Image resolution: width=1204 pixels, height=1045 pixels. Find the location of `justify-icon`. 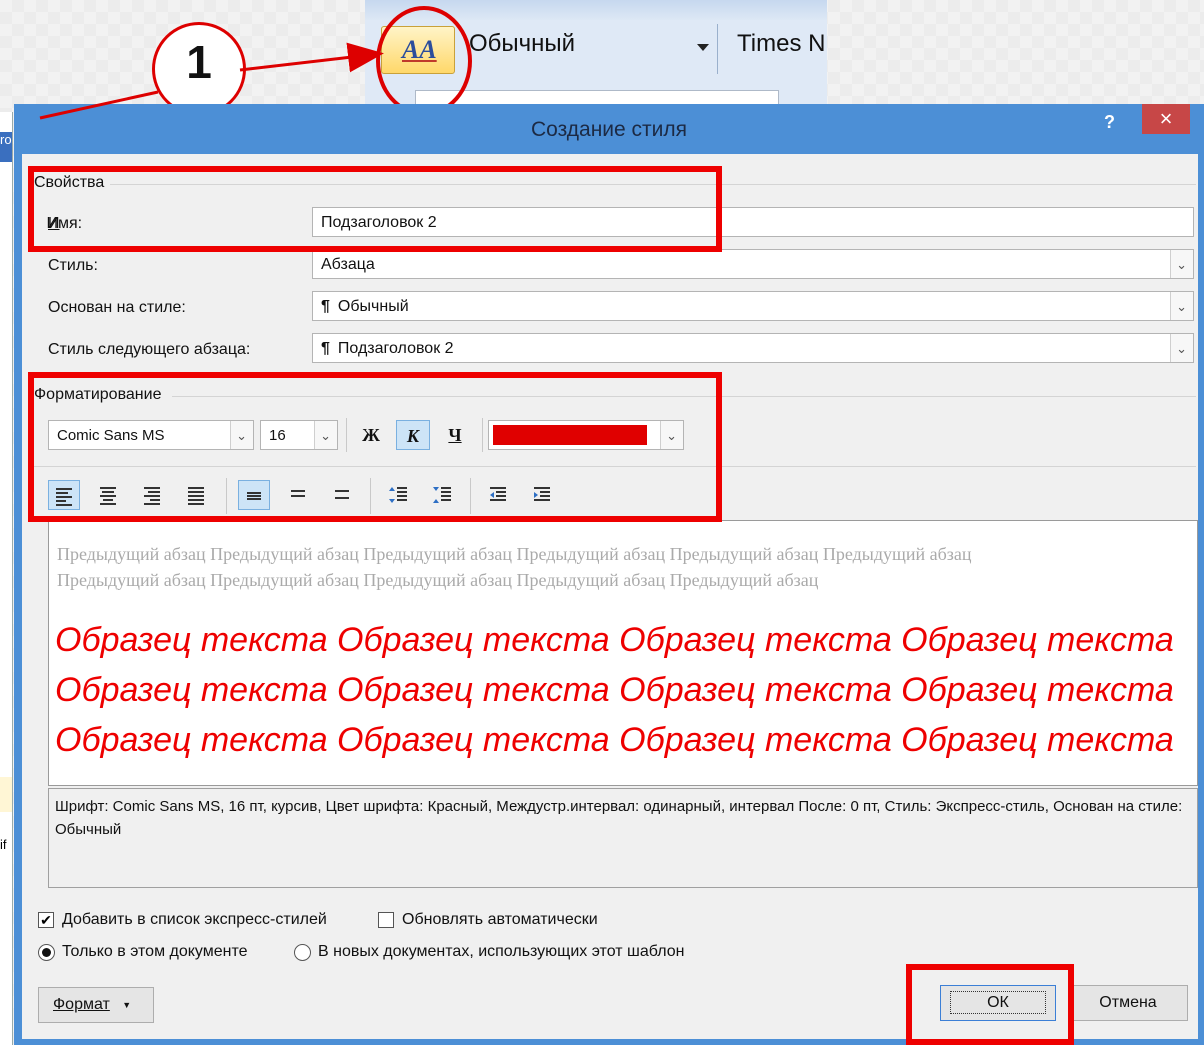

justify-icon is located at coordinates (196, 496).